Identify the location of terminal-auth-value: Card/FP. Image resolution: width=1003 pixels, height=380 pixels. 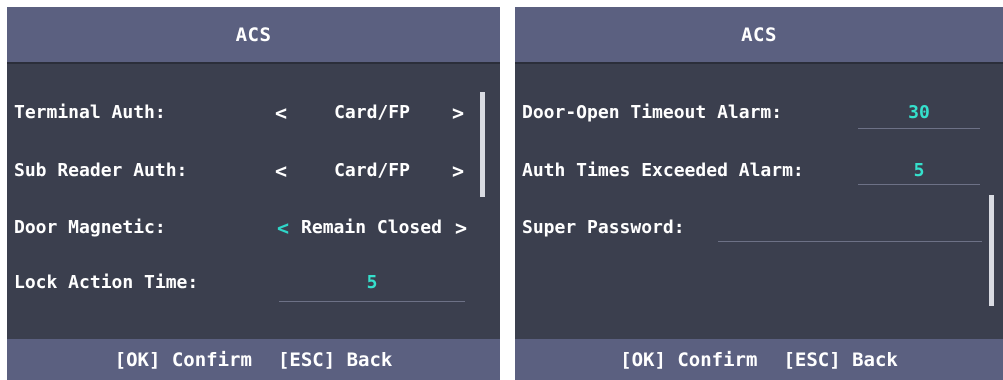
(372, 112).